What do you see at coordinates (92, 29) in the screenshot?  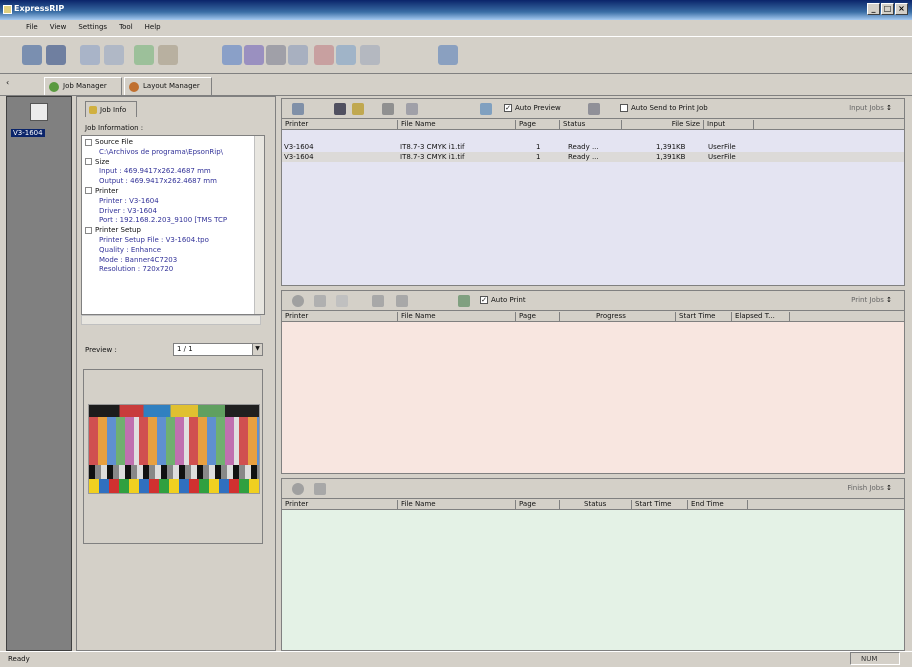 I see `menu-settings: Settings` at bounding box center [92, 29].